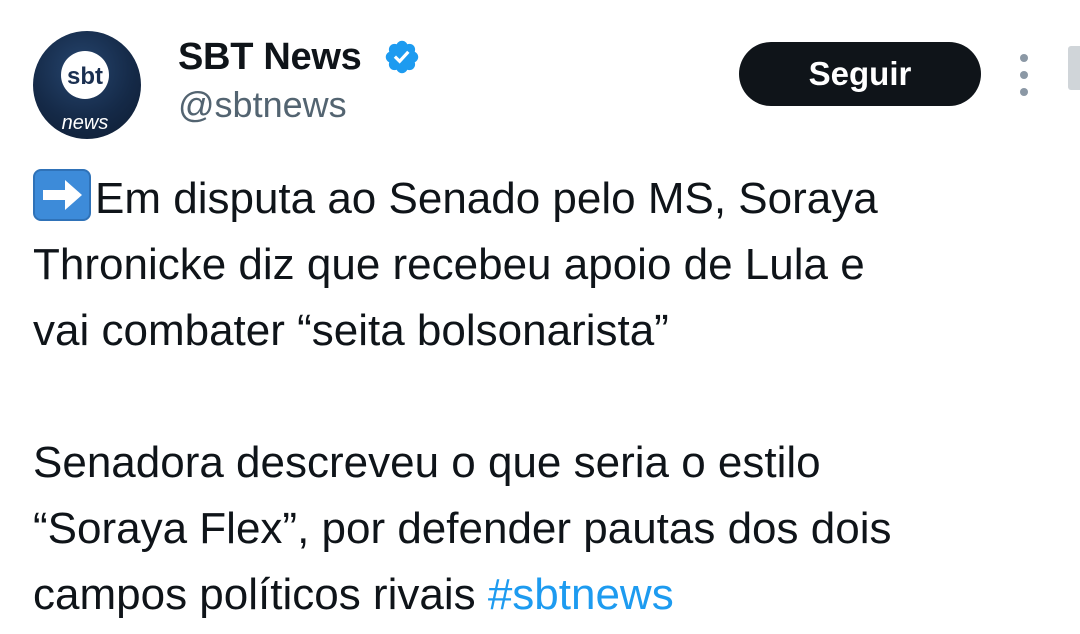 The image size is (1080, 634). I want to click on author-handle: @sbtnews, so click(262, 105).